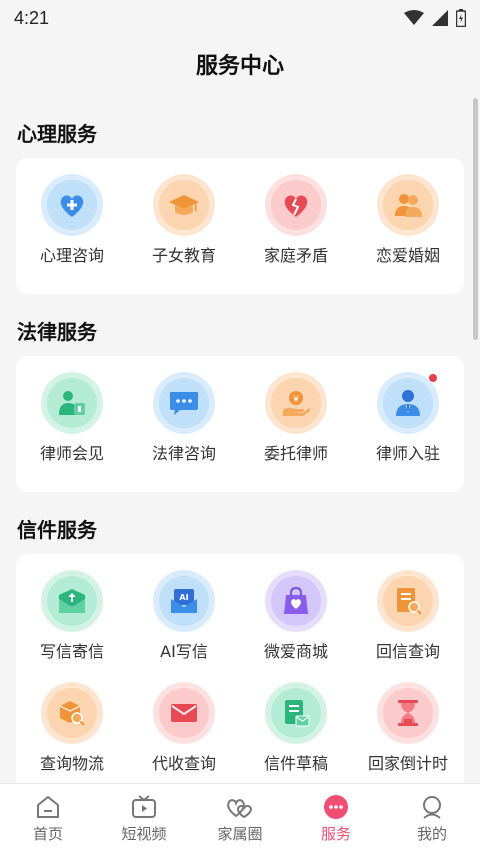 This screenshot has width=480, height=853. Describe the element at coordinates (414, 17) in the screenshot. I see `wifi-icon` at that location.